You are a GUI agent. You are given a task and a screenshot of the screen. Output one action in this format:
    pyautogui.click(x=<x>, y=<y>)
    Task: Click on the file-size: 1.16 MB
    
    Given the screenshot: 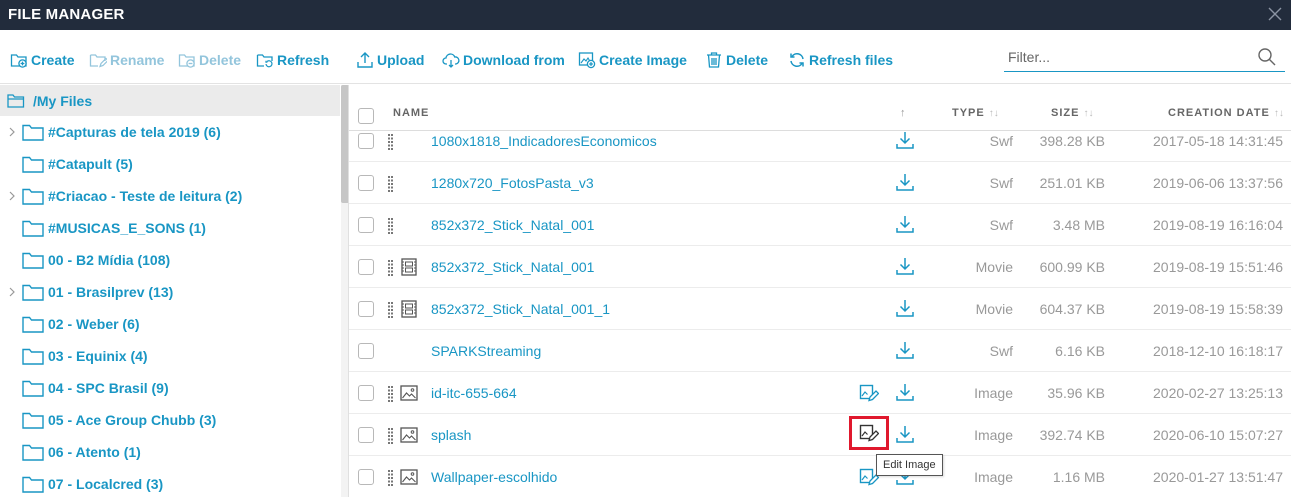 What is the action you would take?
    pyautogui.click(x=1078, y=477)
    